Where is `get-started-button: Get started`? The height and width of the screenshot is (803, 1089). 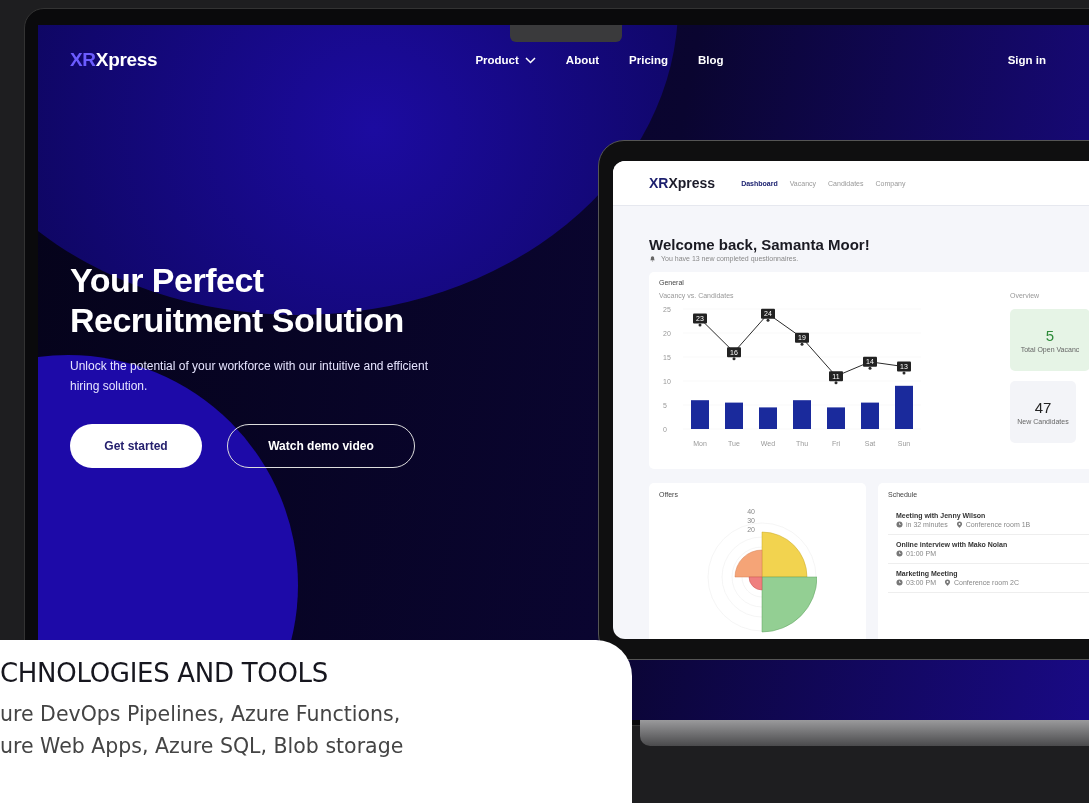 get-started-button: Get started is located at coordinates (136, 446).